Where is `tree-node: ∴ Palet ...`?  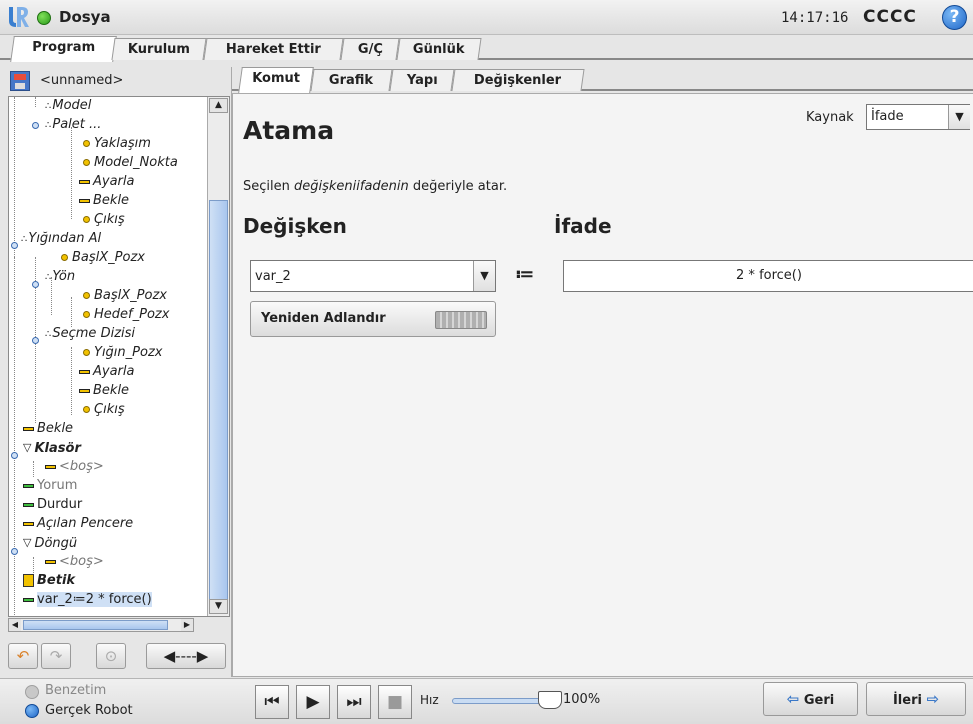 tree-node: ∴ Palet ... is located at coordinates (73, 125).